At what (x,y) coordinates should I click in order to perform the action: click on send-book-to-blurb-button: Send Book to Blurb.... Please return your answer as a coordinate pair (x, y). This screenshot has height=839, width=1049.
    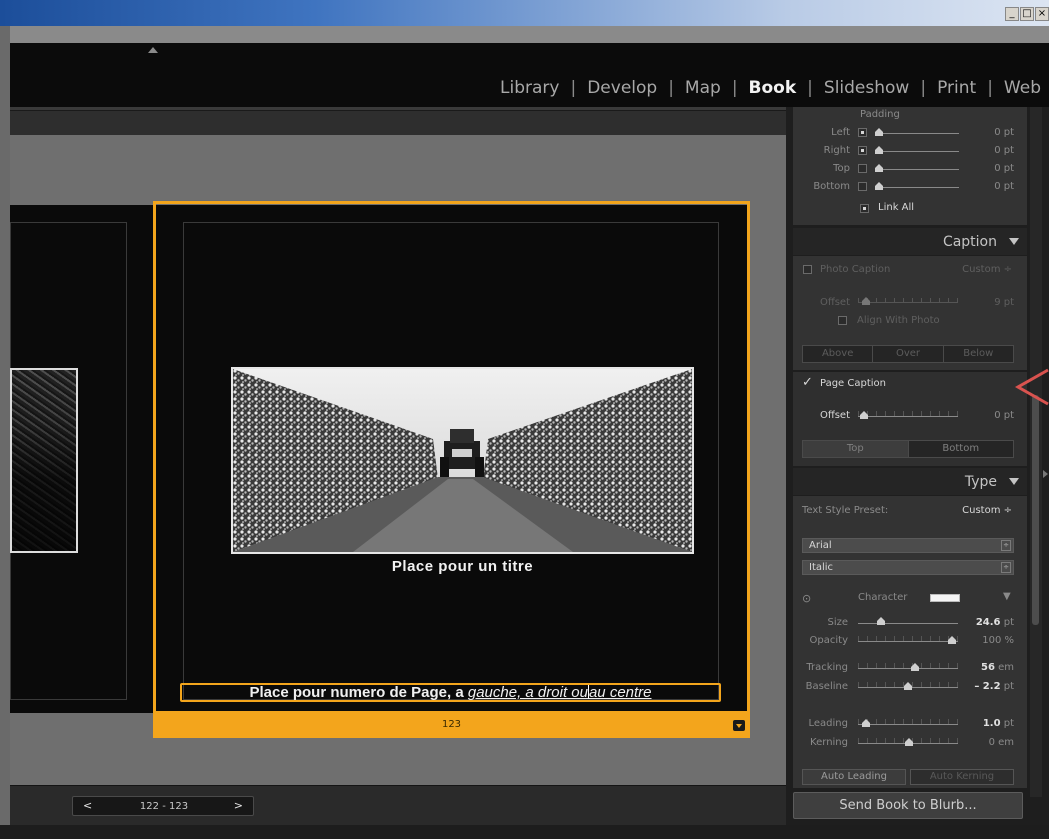
    Looking at the image, I should click on (908, 805).